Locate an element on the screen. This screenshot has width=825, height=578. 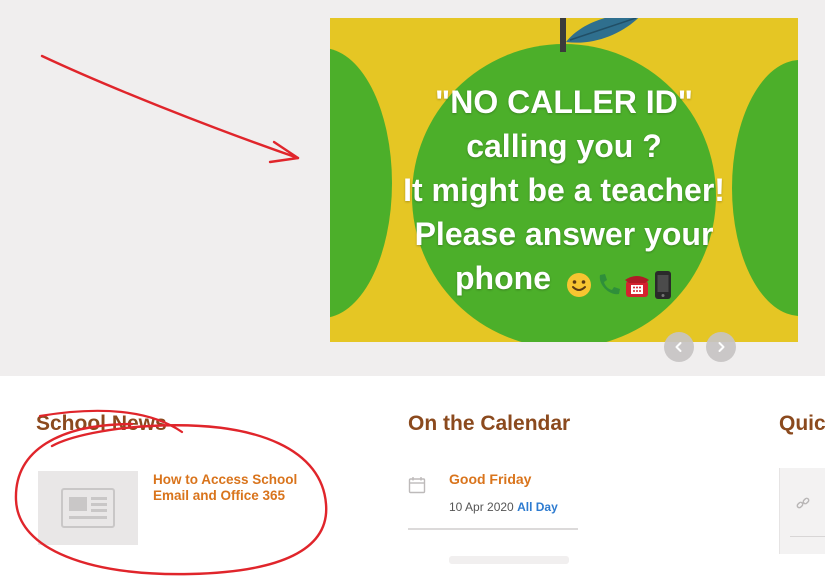
quick-link-card is located at coordinates (802, 511).